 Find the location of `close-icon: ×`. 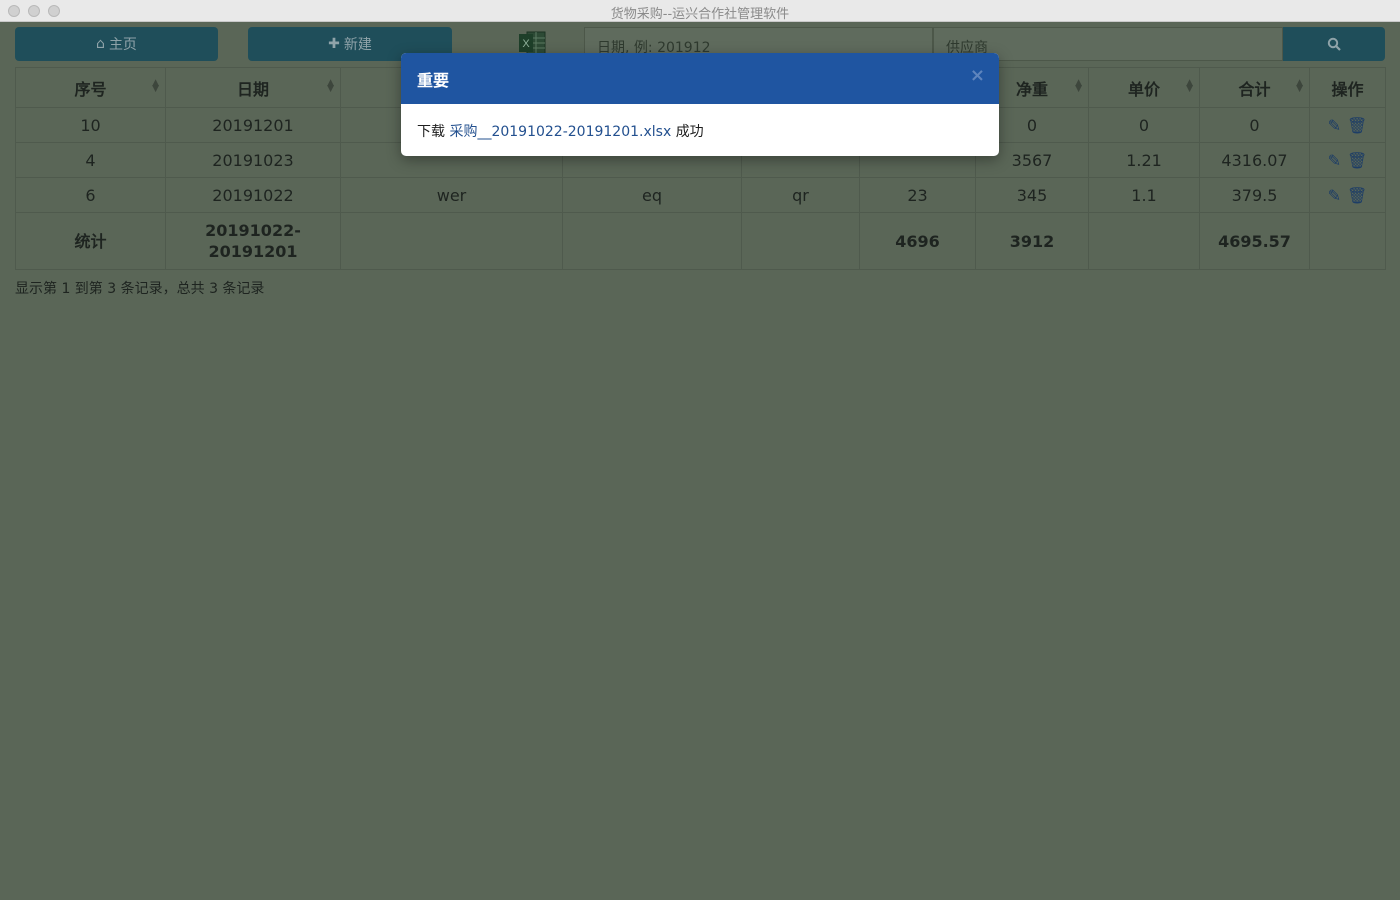

close-icon: × is located at coordinates (977, 75).